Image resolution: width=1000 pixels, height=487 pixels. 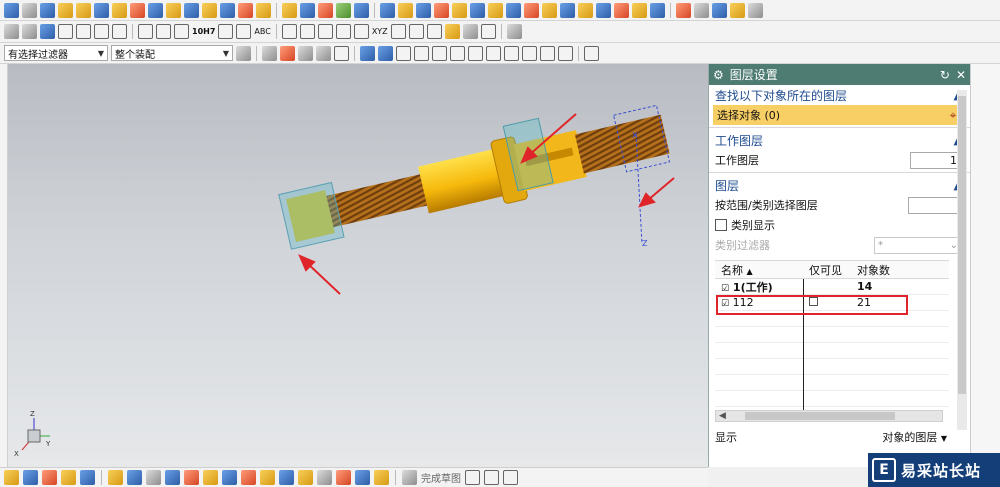 I want to click on text-note-icon: ABC, so click(x=262, y=31).